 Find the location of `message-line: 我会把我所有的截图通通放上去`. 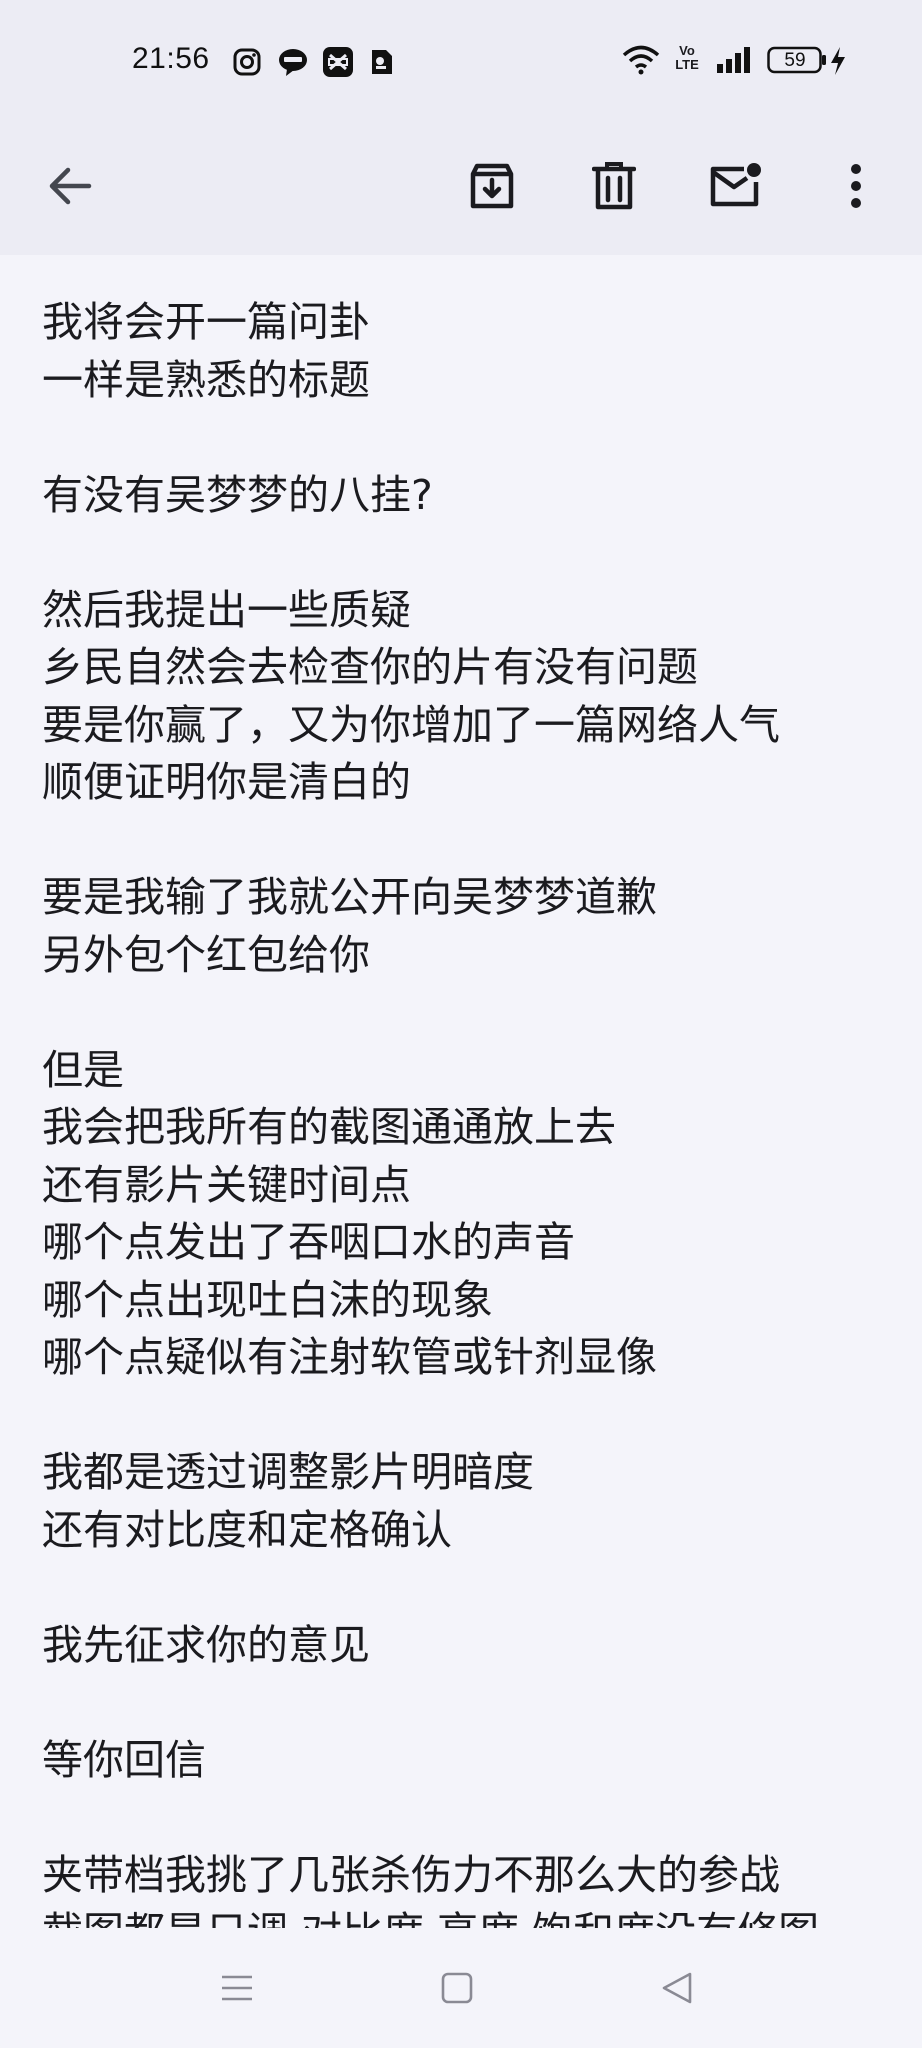

message-line: 我会把我所有的截图通通放上去 is located at coordinates (329, 1127).